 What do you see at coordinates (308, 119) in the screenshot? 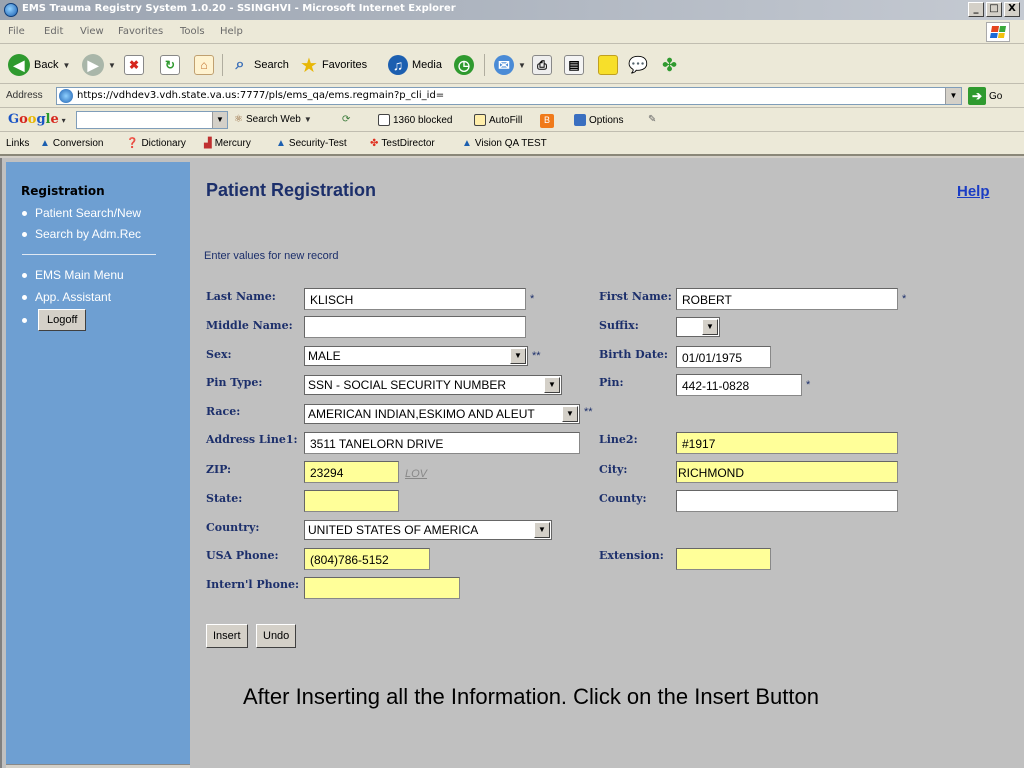
I see `search-web-dropdown-icon: ▼` at bounding box center [308, 119].